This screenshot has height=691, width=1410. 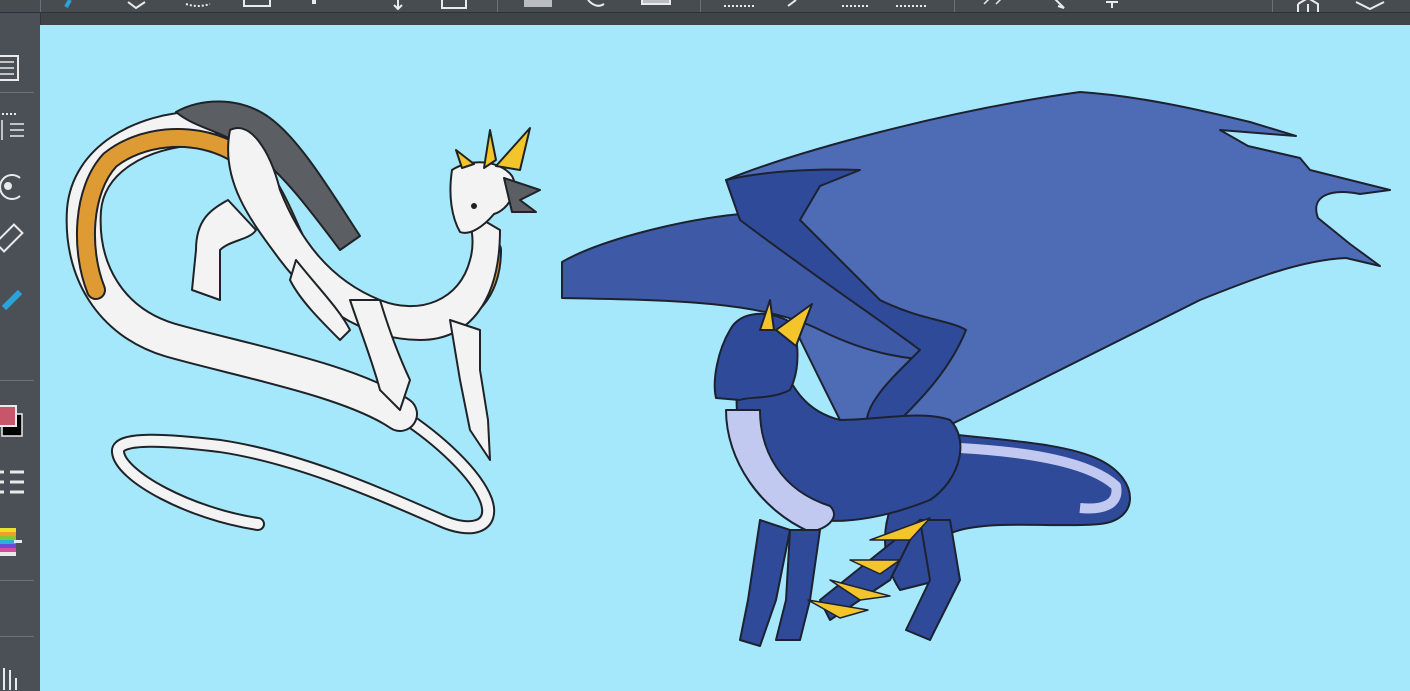 What do you see at coordinates (257, 3) in the screenshot?
I see `rect-select-icon` at bounding box center [257, 3].